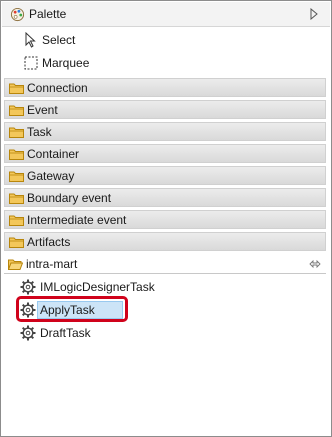 This screenshot has height=437, width=332. I want to click on drawer-gateway: Gateway, so click(165, 175).